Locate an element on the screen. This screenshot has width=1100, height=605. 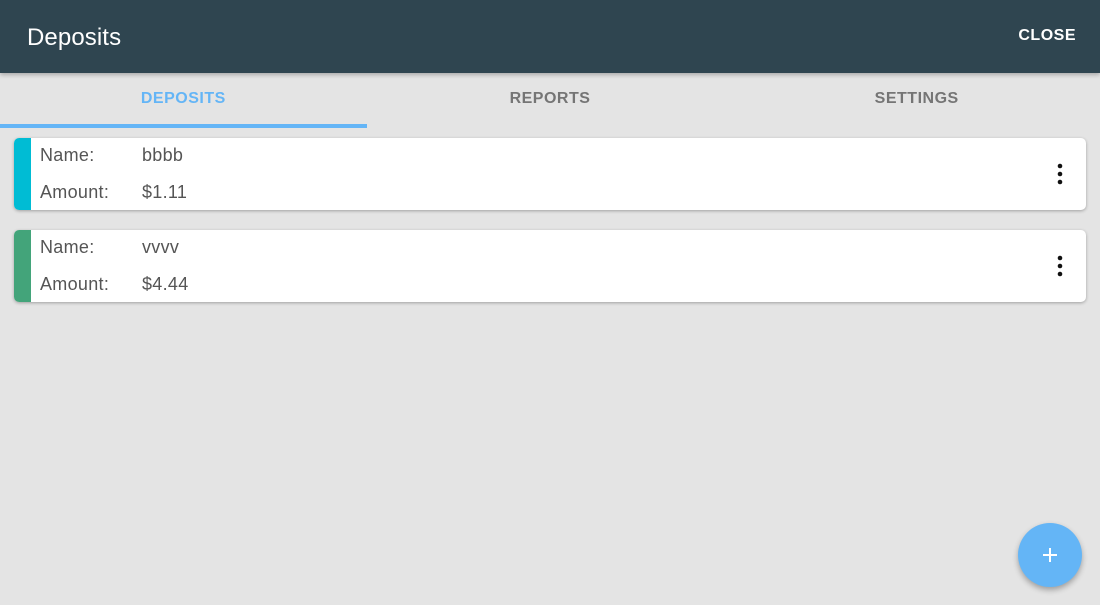
tab-settings: SETTINGS is located at coordinates (916, 100).